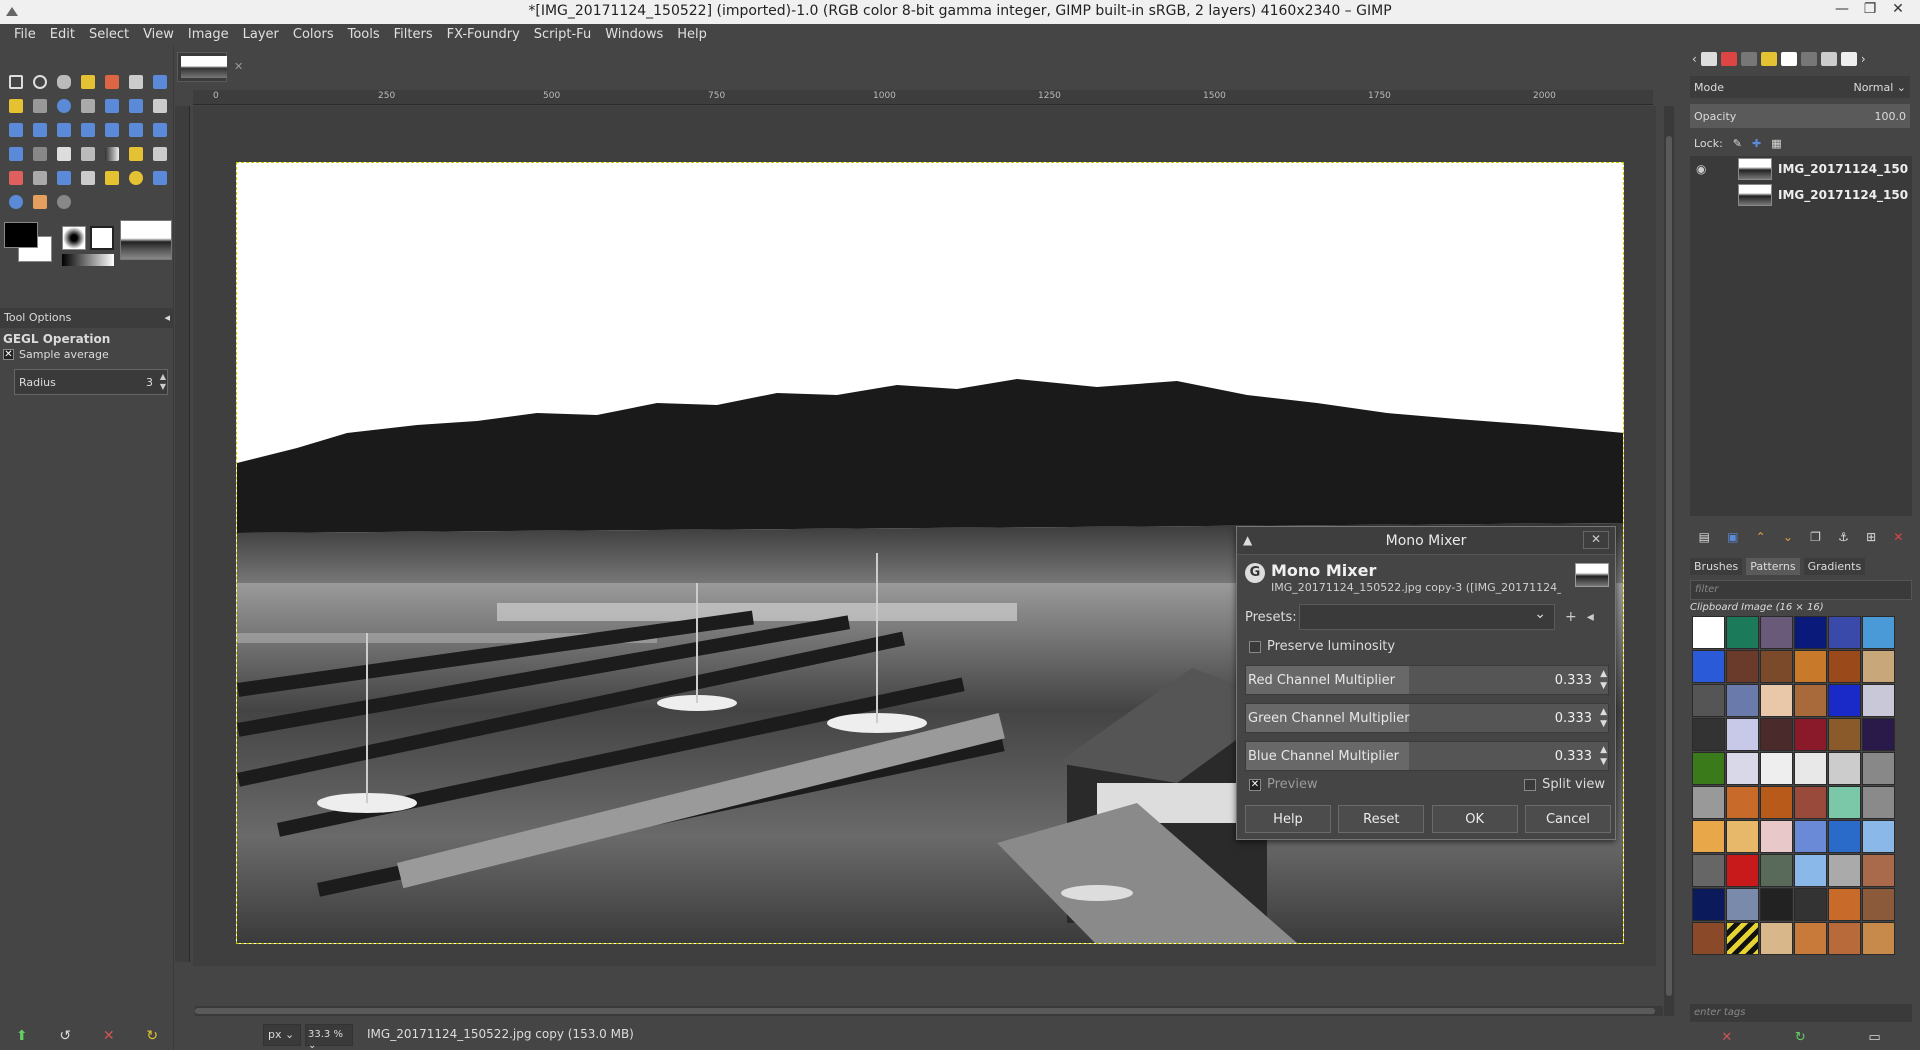 This screenshot has height=1050, width=1920. Describe the element at coordinates (1801, 590) in the screenshot. I see `pattern-filter-input: filter` at that location.